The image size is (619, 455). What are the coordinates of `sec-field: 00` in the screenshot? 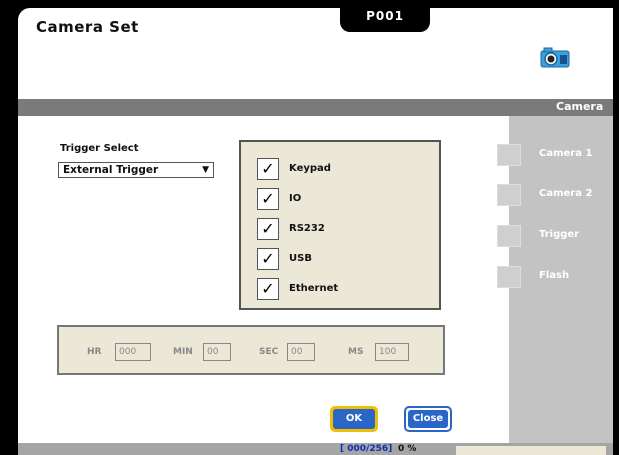 It's located at (301, 352).